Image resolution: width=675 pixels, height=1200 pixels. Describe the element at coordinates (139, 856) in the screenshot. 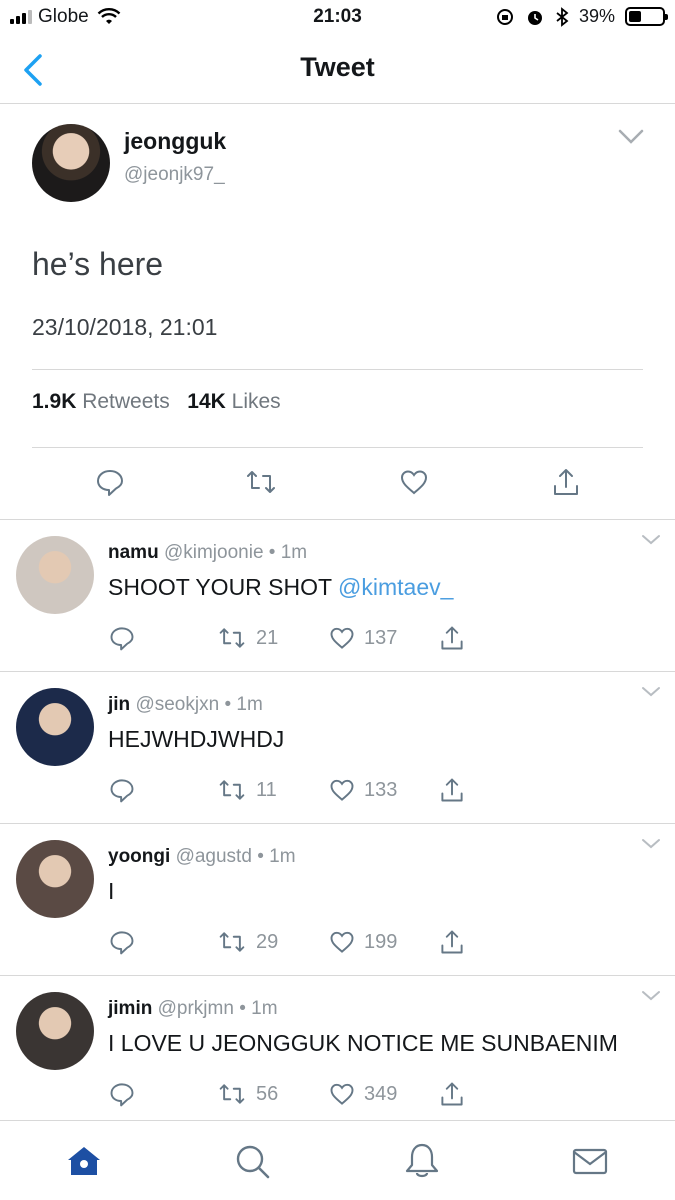

I see `reply-author-name: yoongi` at that location.